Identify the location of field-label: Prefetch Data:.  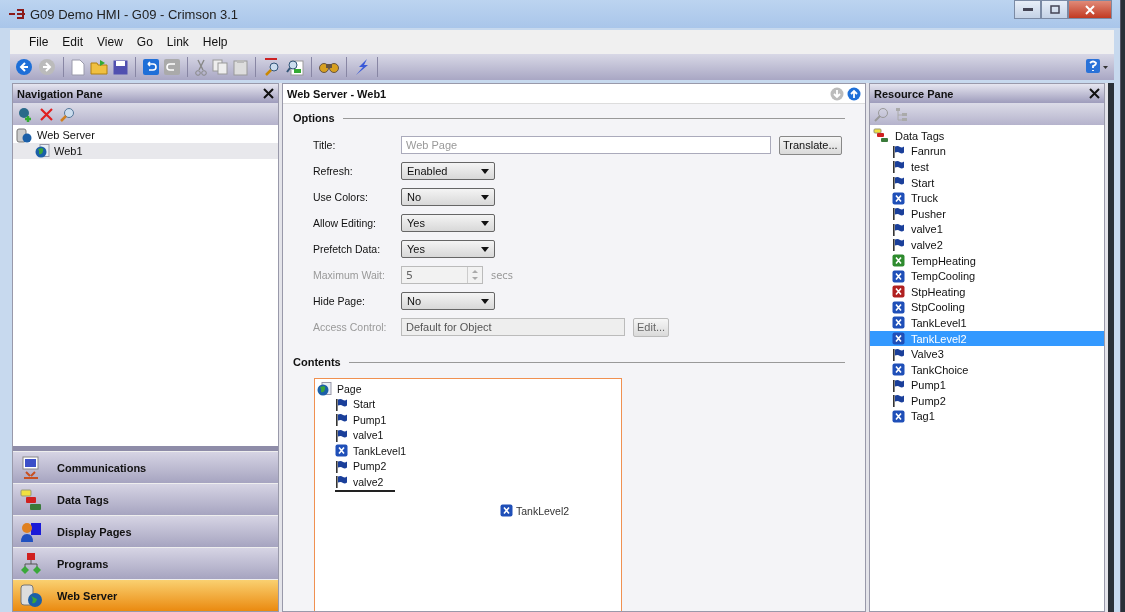
(347, 249).